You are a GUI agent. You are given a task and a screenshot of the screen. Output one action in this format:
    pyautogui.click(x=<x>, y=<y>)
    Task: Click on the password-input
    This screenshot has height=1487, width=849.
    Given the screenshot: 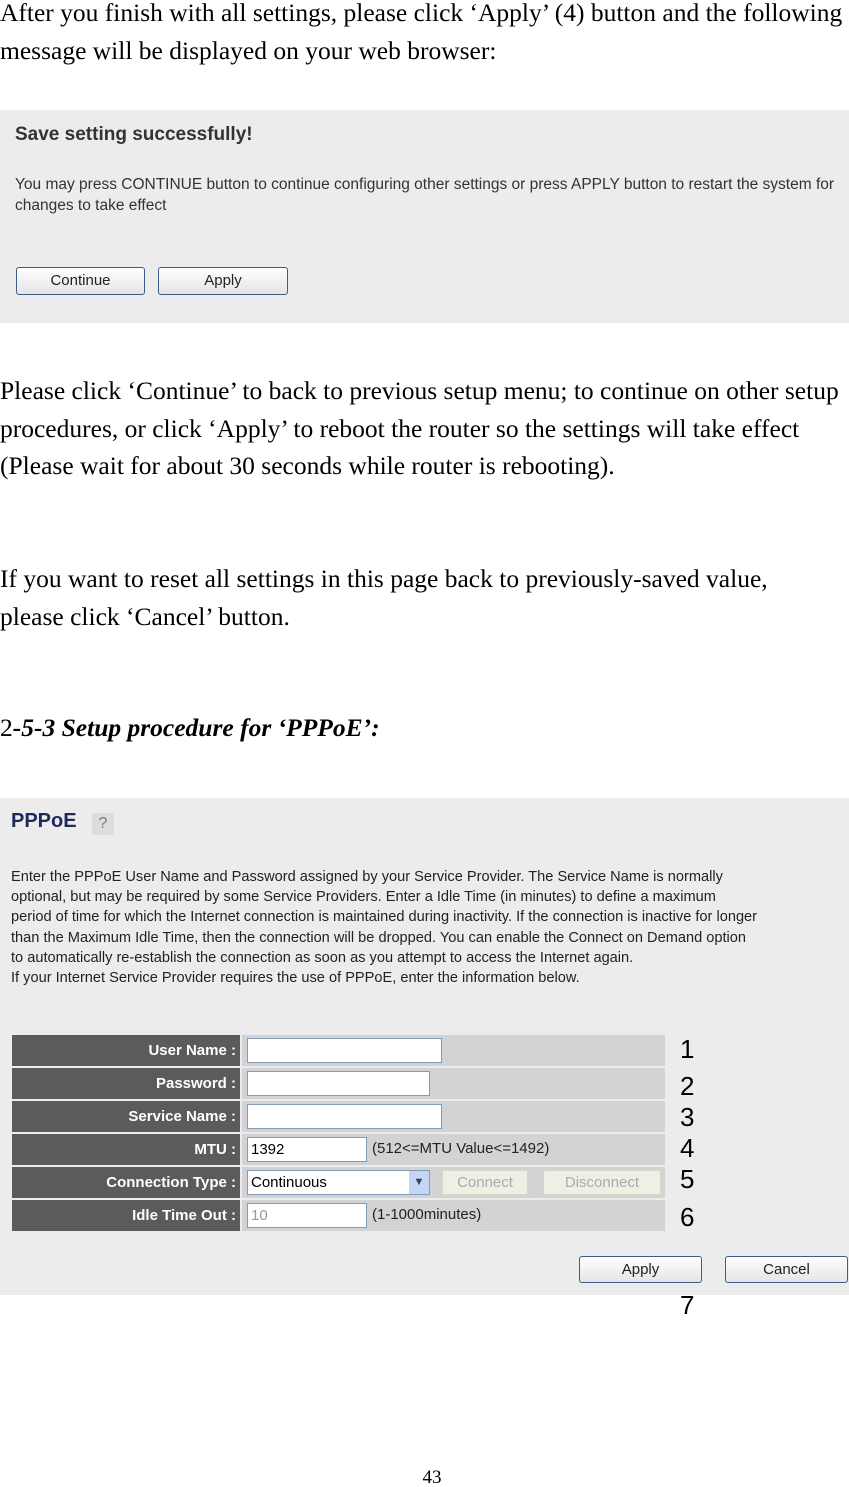 What is the action you would take?
    pyautogui.click(x=338, y=1083)
    